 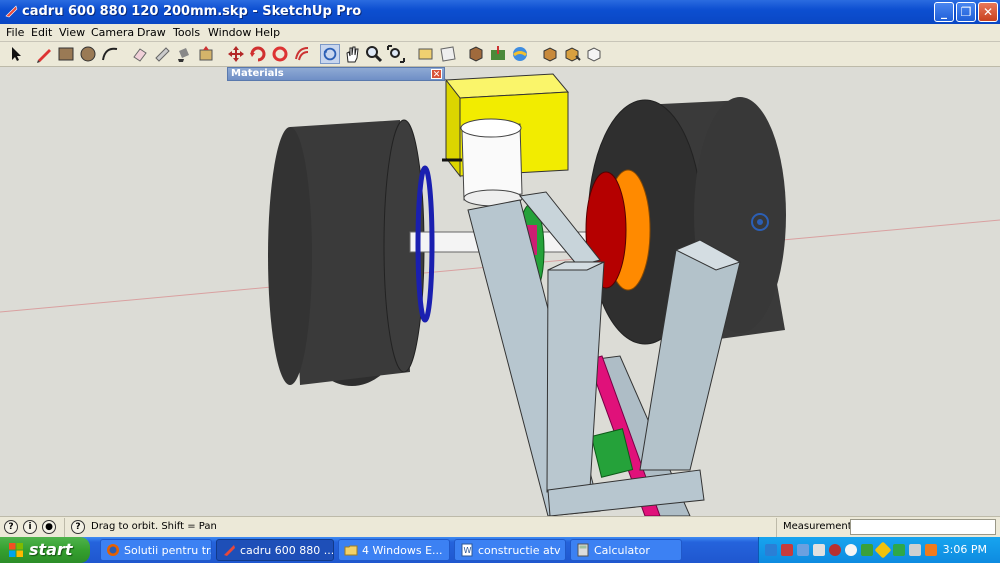 I want to click on svg-text: W, so click(x=468, y=550).